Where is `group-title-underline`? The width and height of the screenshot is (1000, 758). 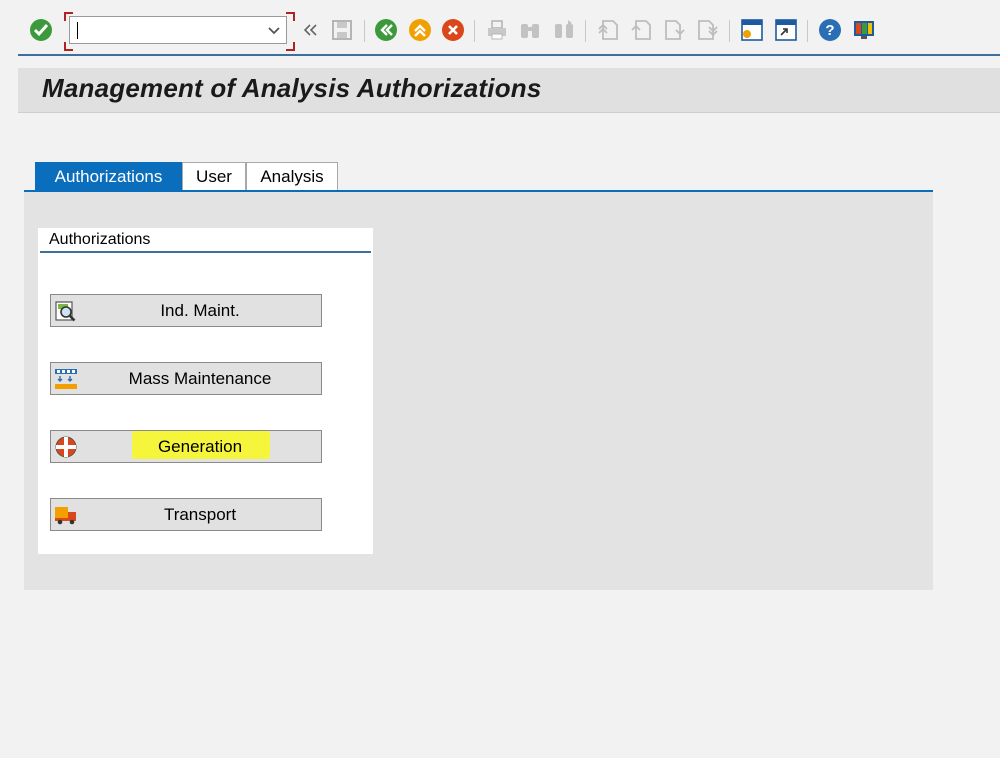
group-title-underline is located at coordinates (205, 252).